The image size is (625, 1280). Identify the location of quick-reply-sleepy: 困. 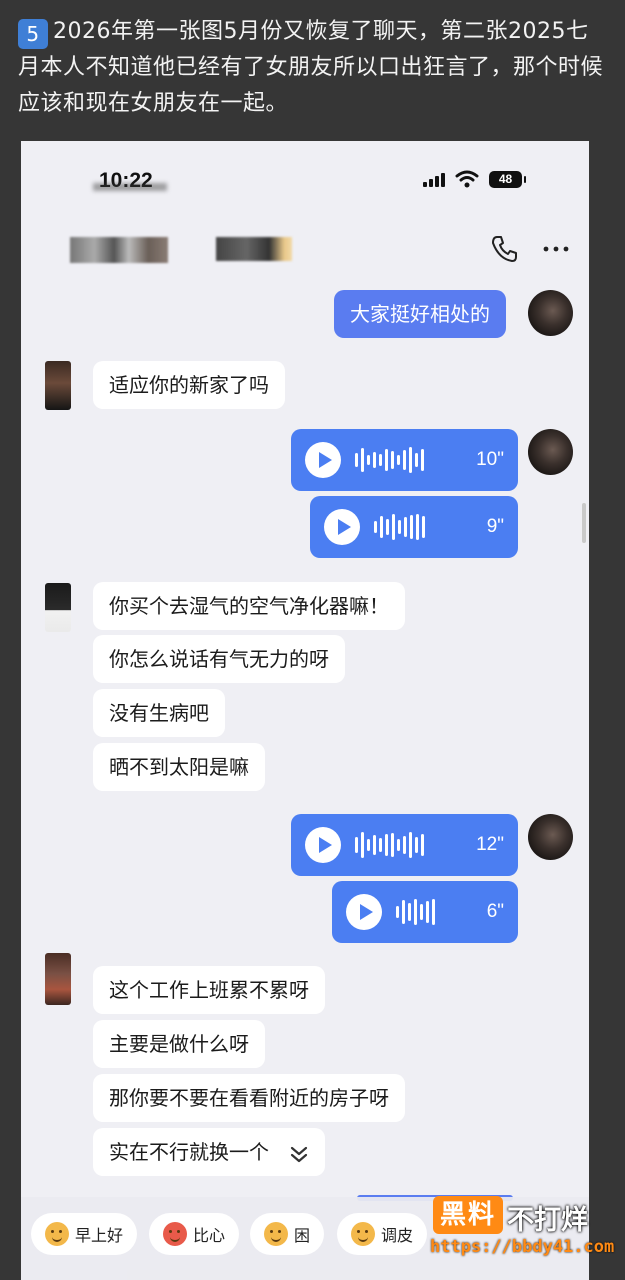
(287, 1234).